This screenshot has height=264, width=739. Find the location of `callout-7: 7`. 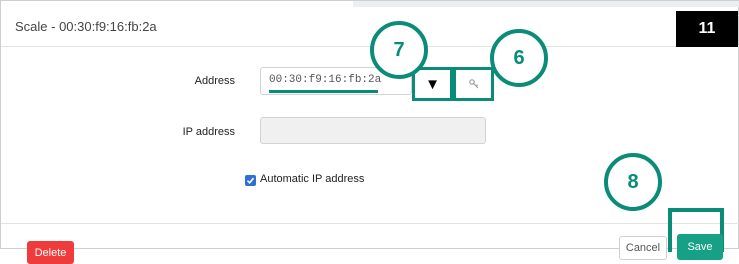

callout-7: 7 is located at coordinates (399, 50).